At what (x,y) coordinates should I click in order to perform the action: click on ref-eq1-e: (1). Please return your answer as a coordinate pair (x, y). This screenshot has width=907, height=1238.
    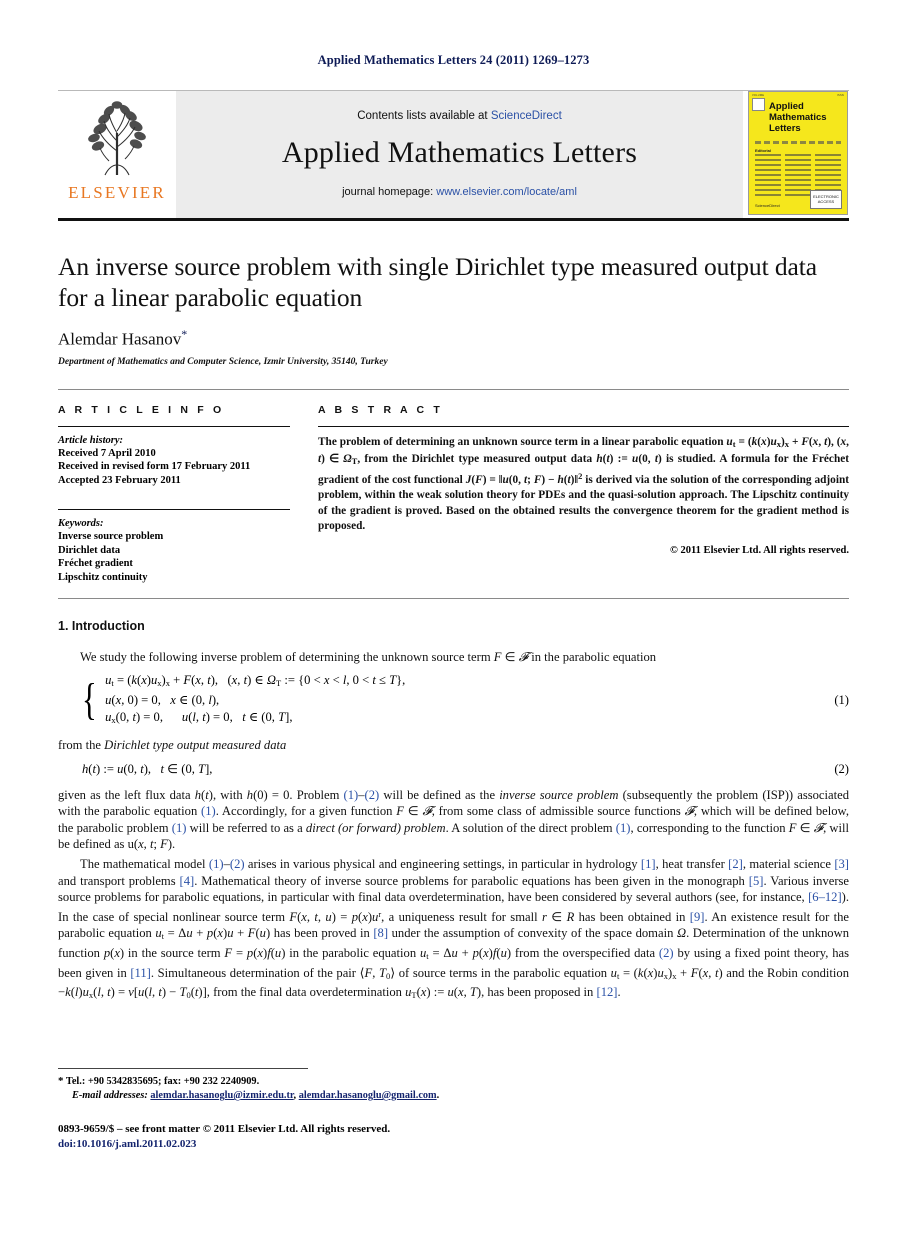
    Looking at the image, I should click on (216, 864).